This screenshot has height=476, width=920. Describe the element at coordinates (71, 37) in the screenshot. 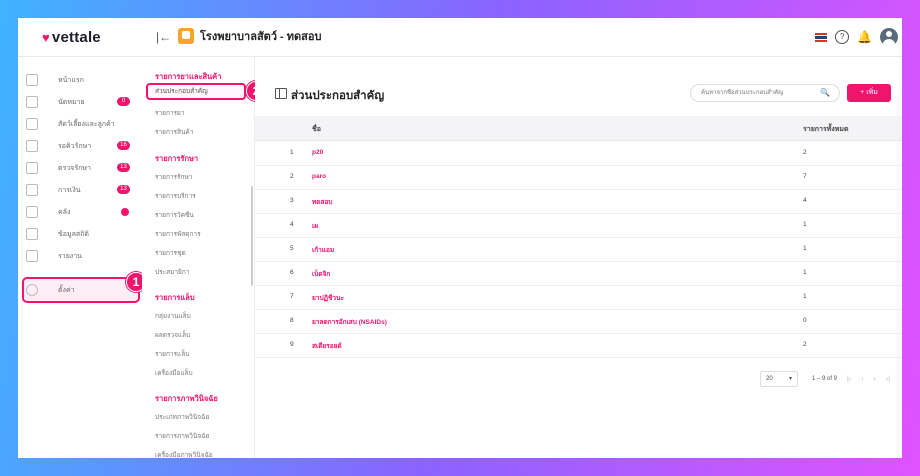

I see `vettale-logo: ♥ vettale` at that location.